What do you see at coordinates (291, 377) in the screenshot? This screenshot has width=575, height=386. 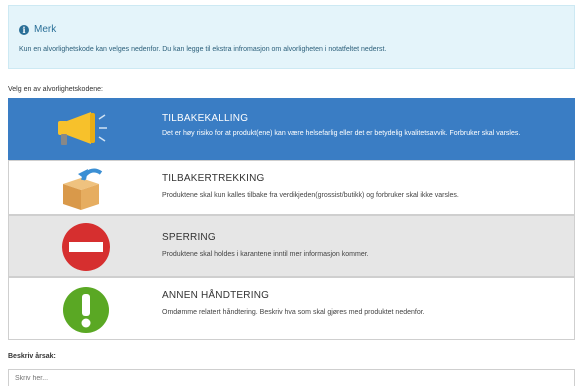 I see `reason-input` at bounding box center [291, 377].